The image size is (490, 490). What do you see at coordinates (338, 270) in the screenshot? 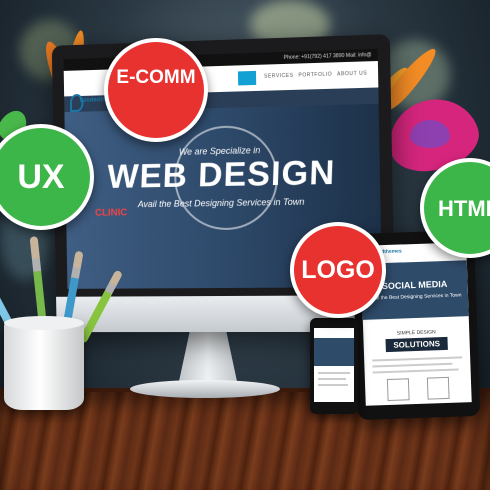
I see `logo-badge: LOGO` at bounding box center [338, 270].